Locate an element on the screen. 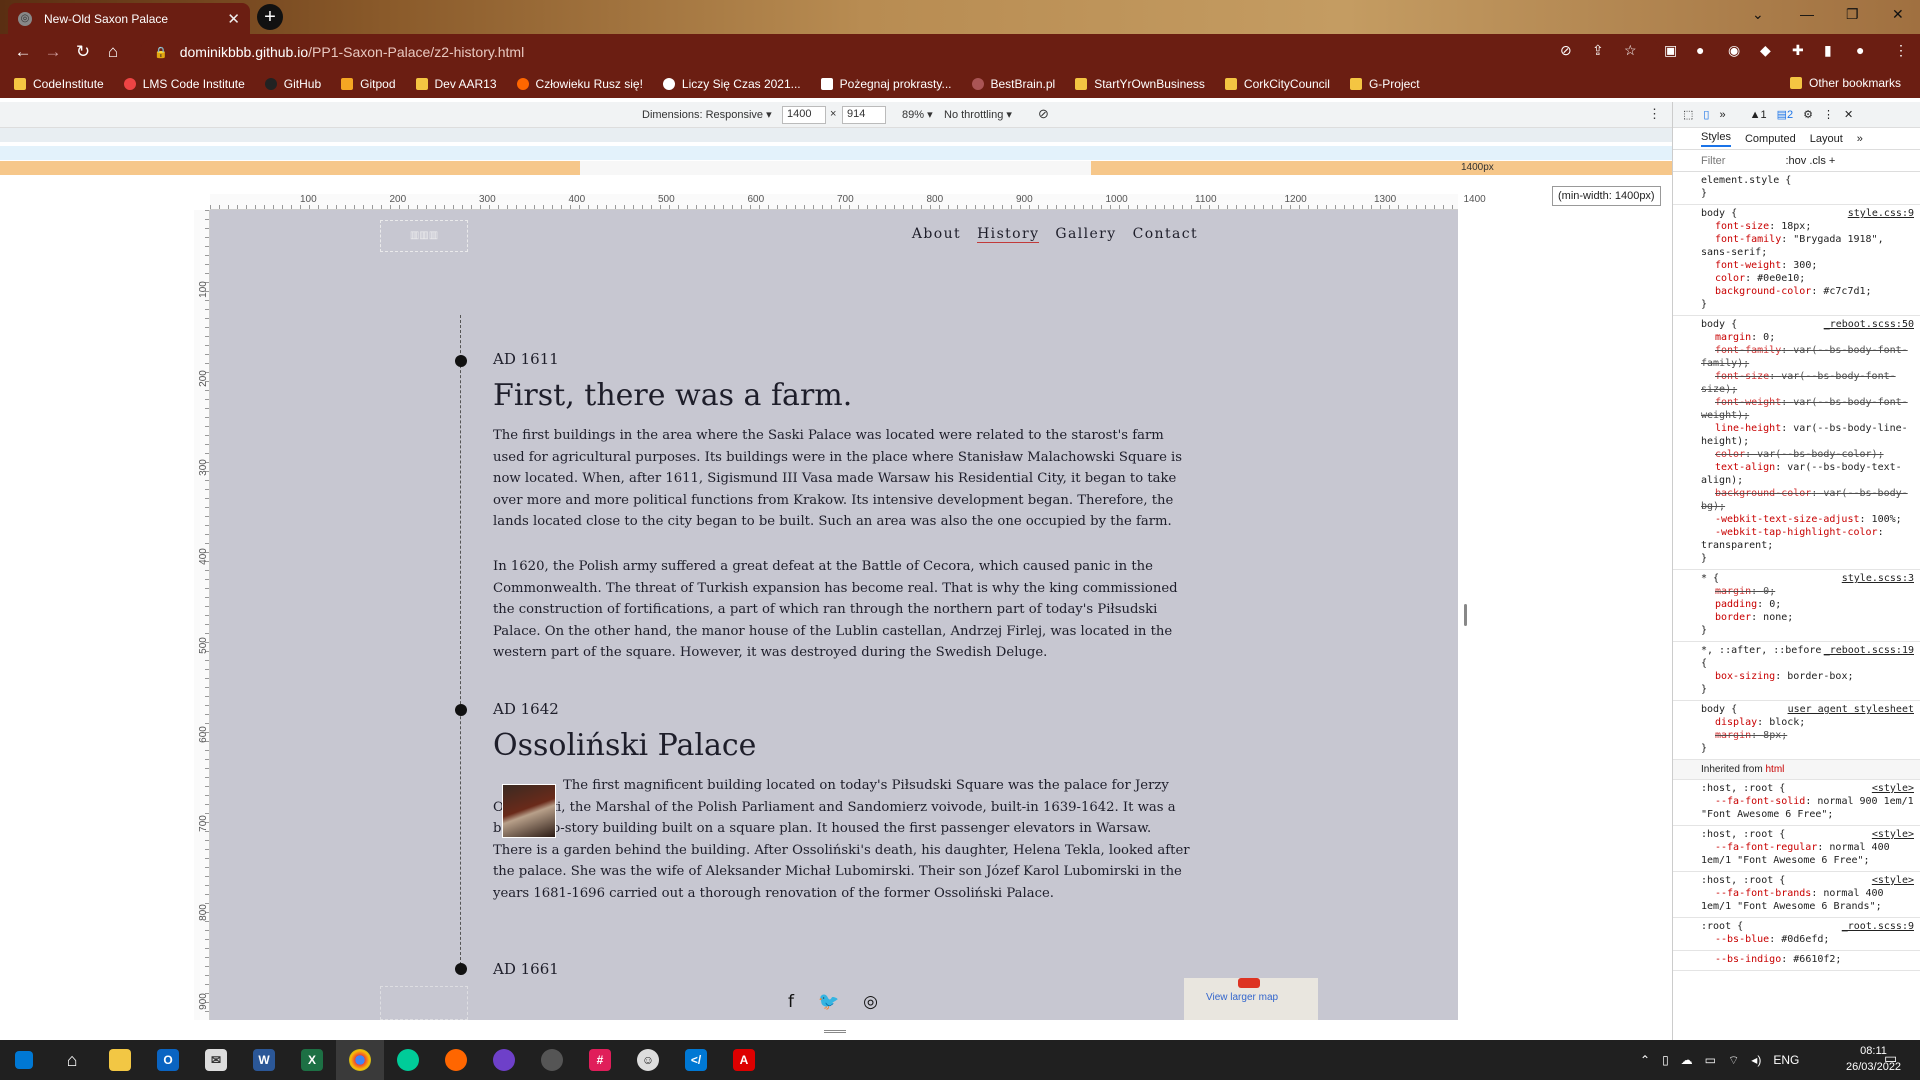 The width and height of the screenshot is (1920, 1080). rule-source-link: _reboot.scss:19 is located at coordinates (1869, 657).